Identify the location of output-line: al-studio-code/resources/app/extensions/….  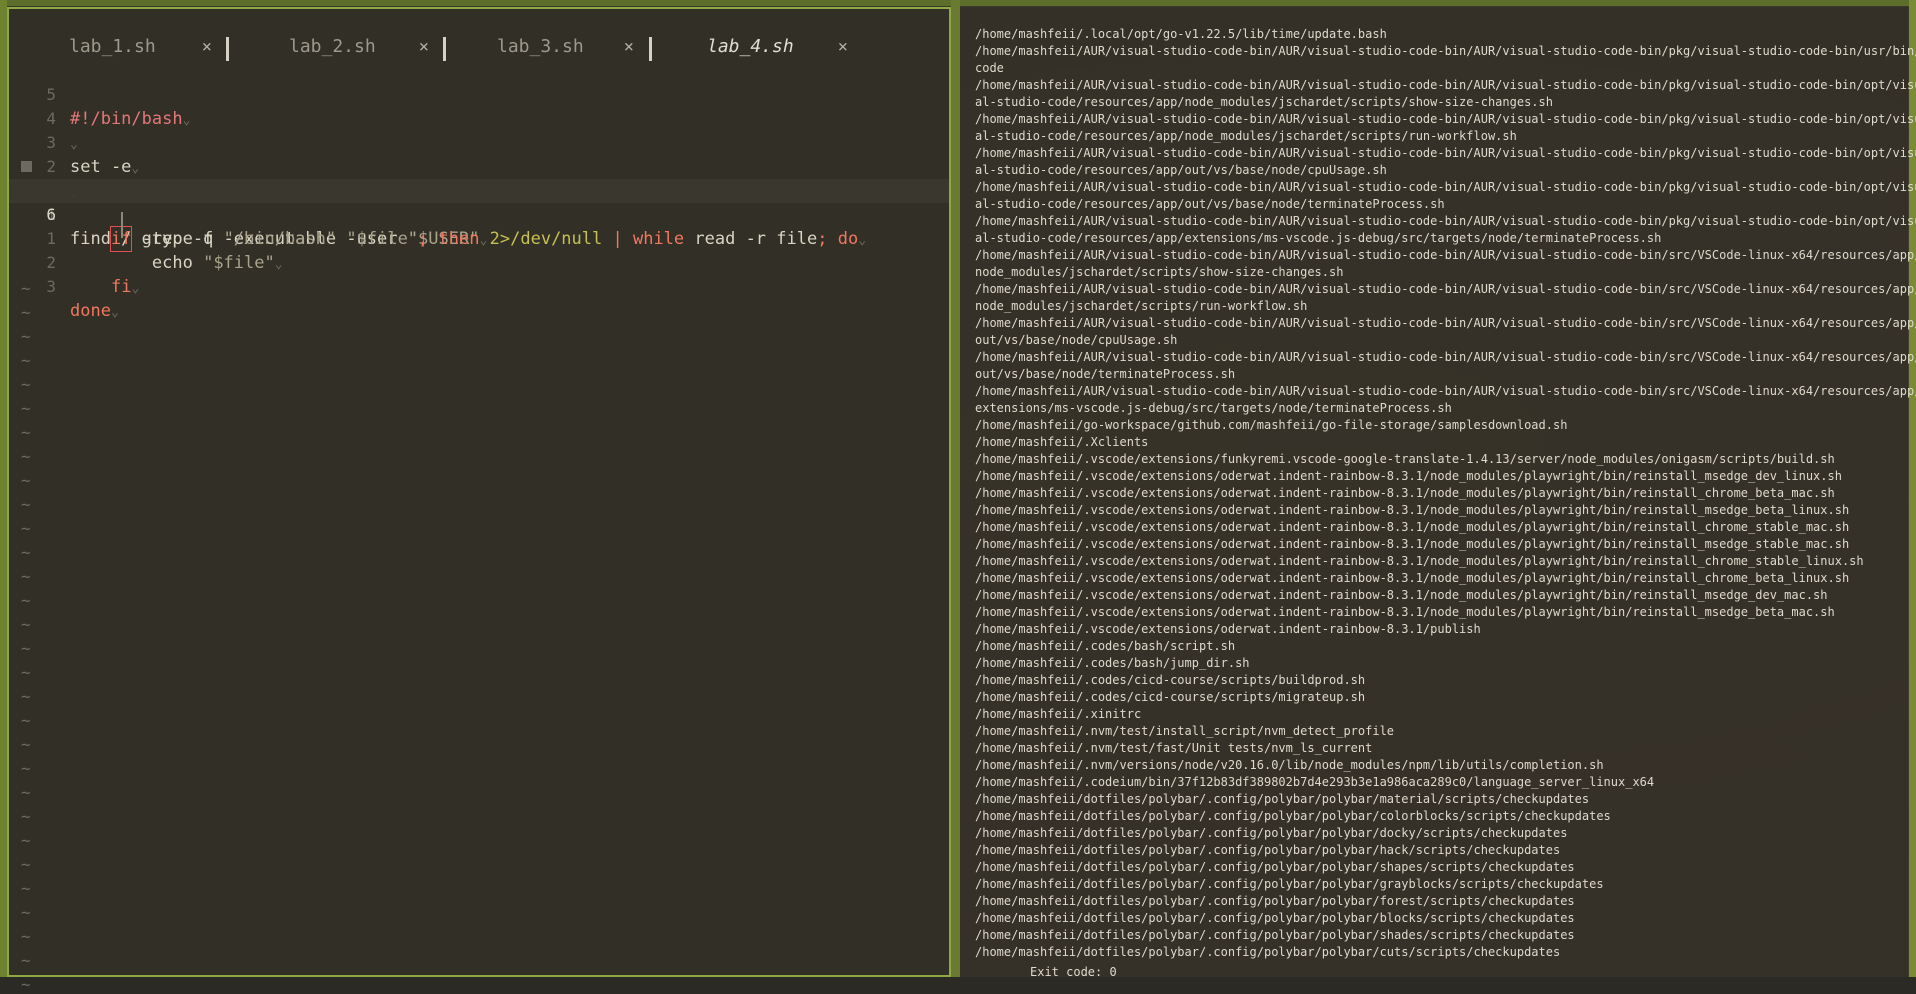
(1318, 238).